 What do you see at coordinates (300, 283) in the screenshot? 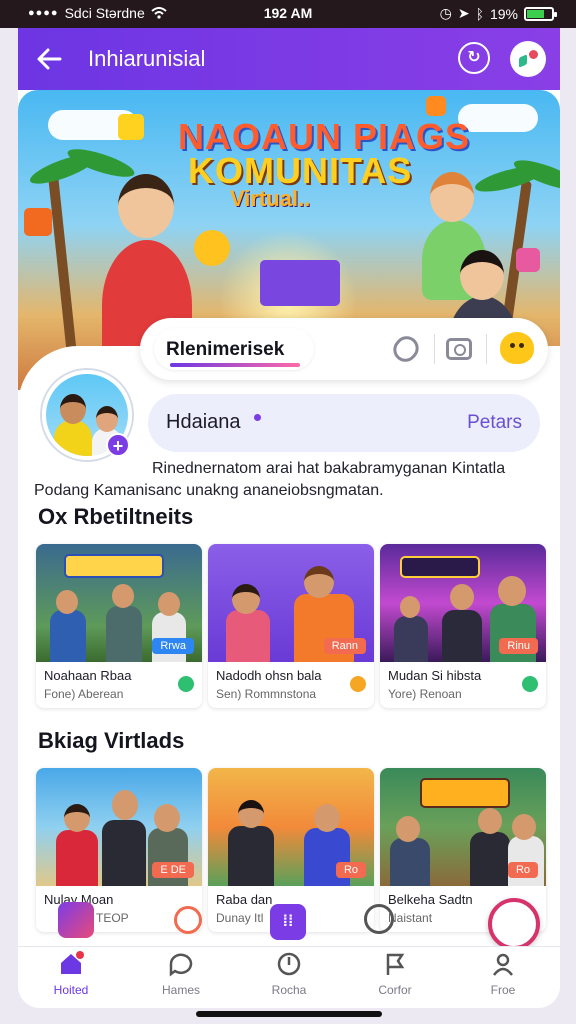
I see `boombox-shape` at bounding box center [300, 283].